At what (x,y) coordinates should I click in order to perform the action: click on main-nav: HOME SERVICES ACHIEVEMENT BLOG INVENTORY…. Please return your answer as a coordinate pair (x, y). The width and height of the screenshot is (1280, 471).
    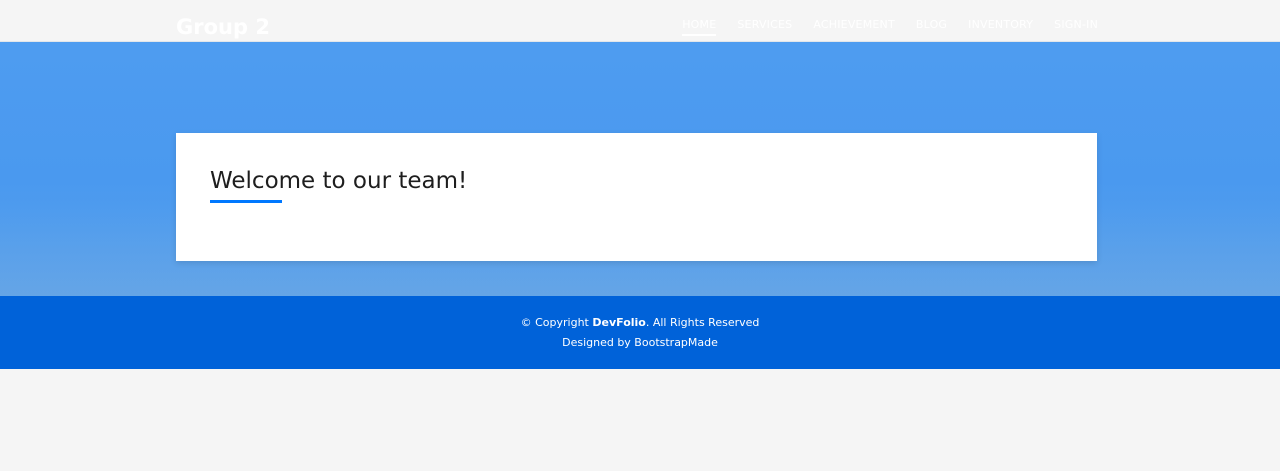
    Looking at the image, I should click on (890, 27).